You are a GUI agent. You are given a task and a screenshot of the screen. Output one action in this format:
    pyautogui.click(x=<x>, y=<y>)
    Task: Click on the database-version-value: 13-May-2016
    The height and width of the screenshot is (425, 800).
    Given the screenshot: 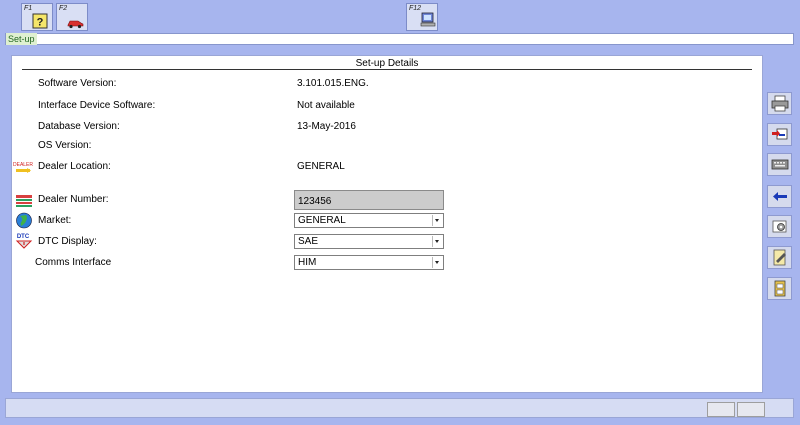 What is the action you would take?
    pyautogui.click(x=326, y=126)
    